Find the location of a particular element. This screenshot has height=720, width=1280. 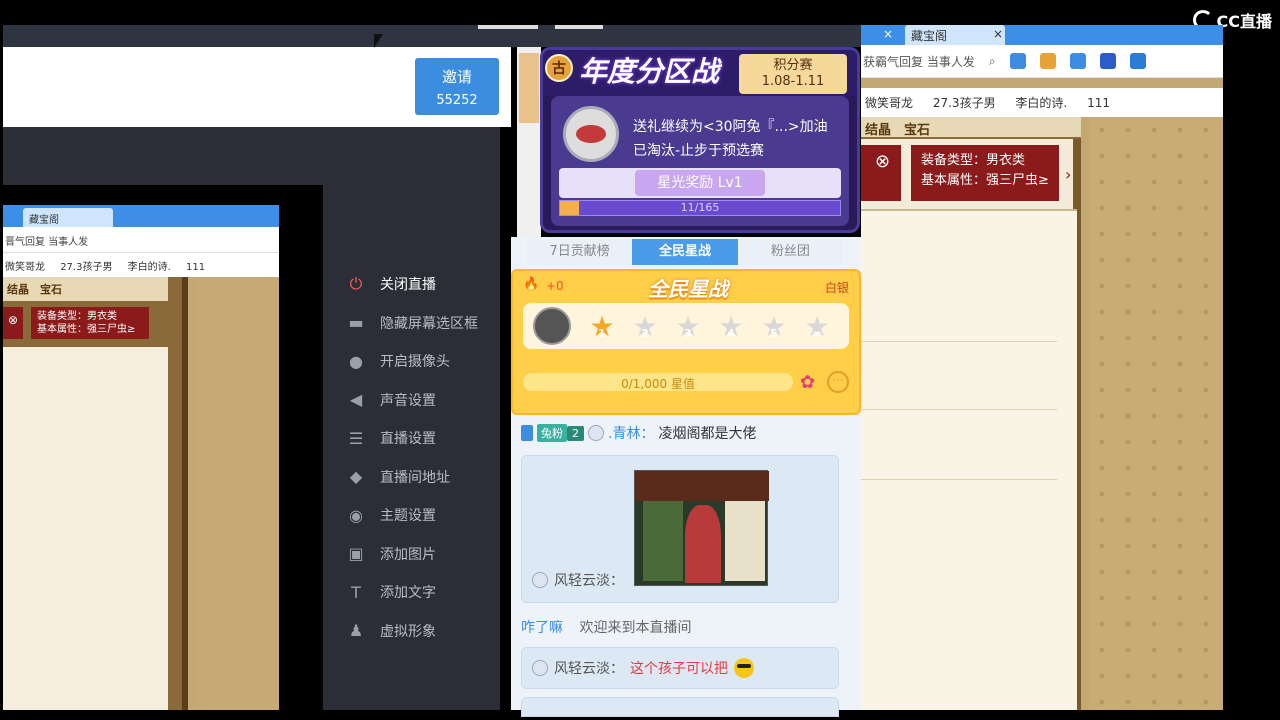

chat-text: 凌烟阁都是大佬 is located at coordinates (707, 434).